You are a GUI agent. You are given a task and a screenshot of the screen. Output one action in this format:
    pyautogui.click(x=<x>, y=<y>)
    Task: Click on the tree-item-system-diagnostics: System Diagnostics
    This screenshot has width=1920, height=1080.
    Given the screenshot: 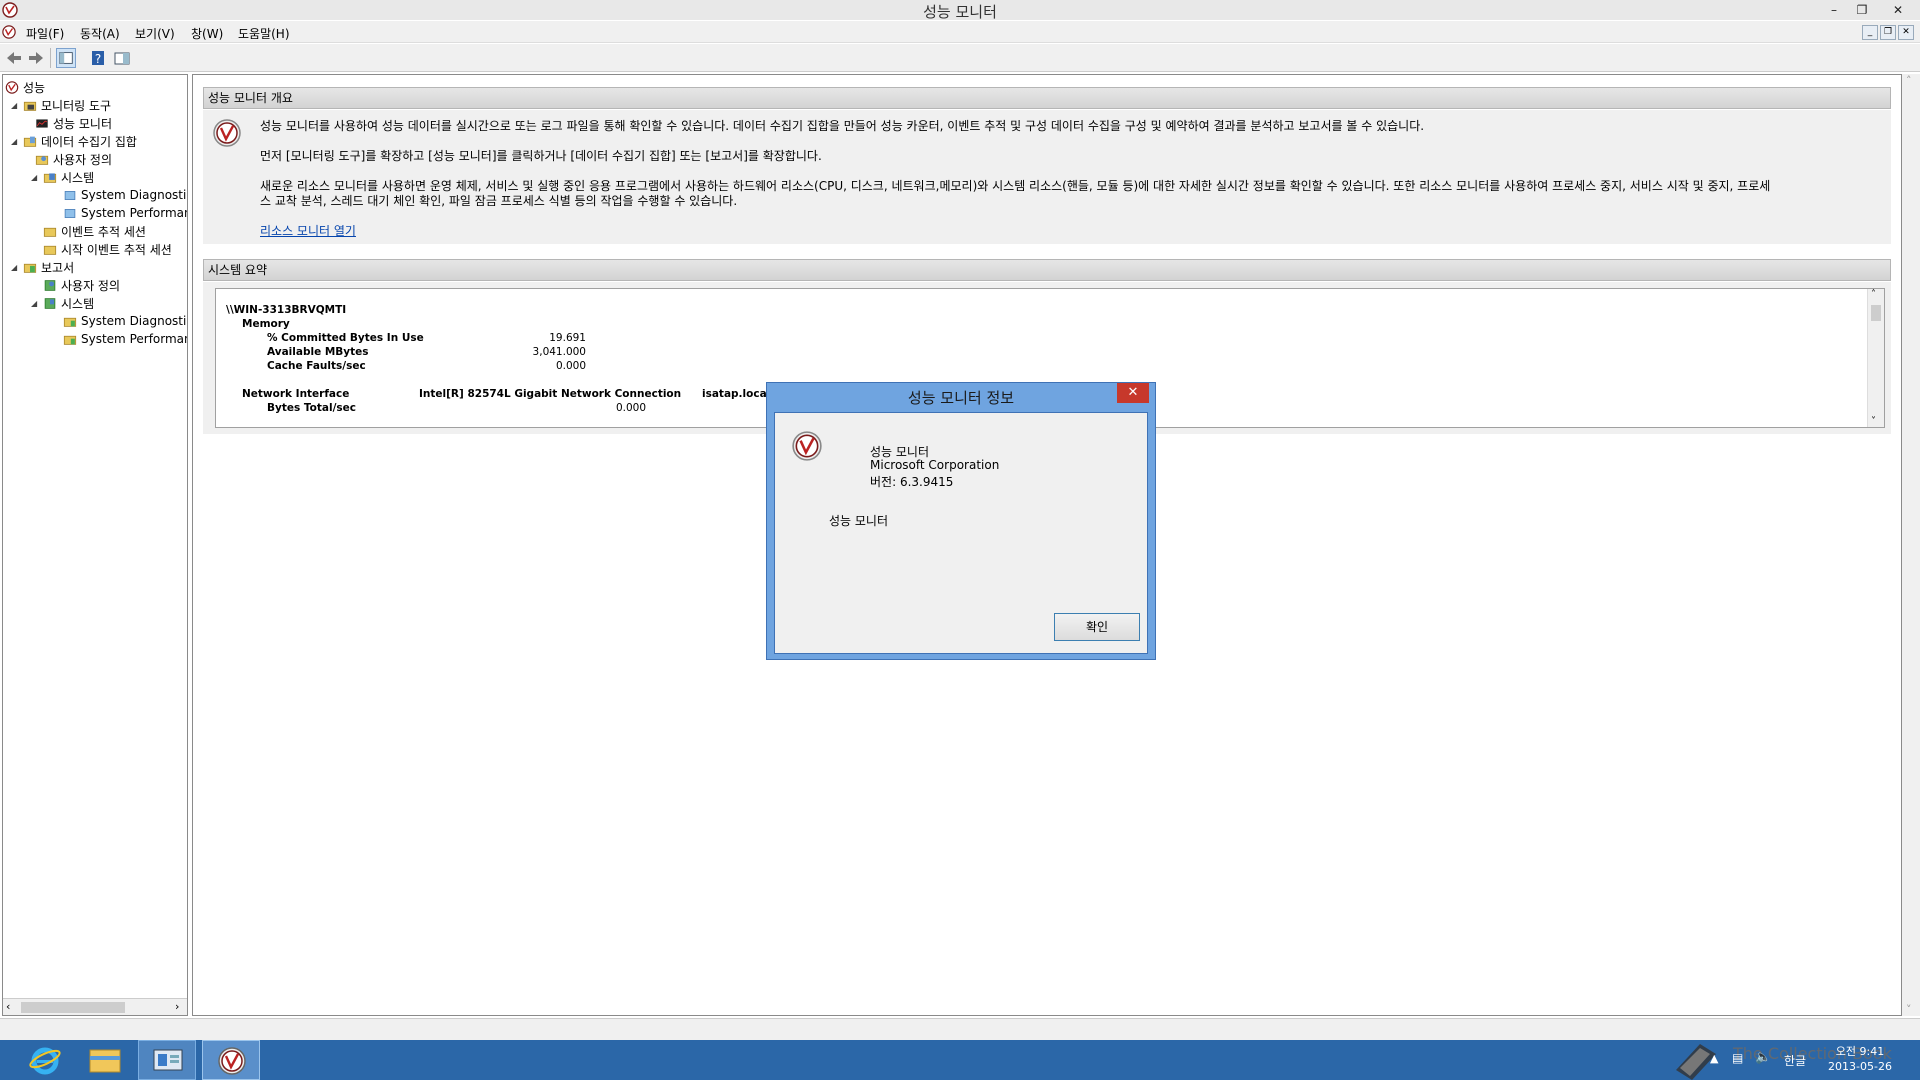 What is the action you would take?
    pyautogui.click(x=125, y=195)
    